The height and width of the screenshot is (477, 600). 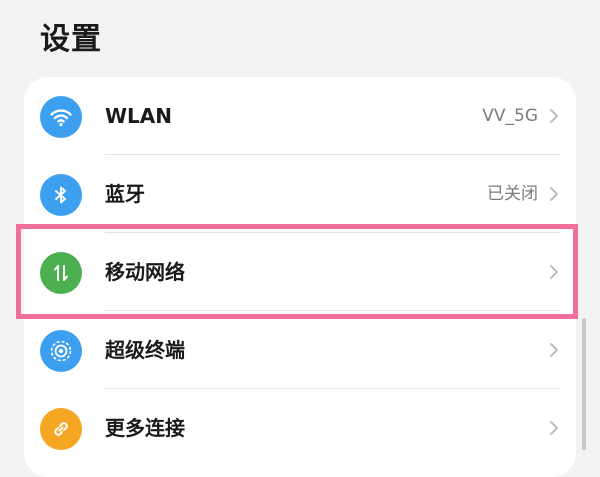 I want to click on page-title: 设置, so click(x=71, y=39).